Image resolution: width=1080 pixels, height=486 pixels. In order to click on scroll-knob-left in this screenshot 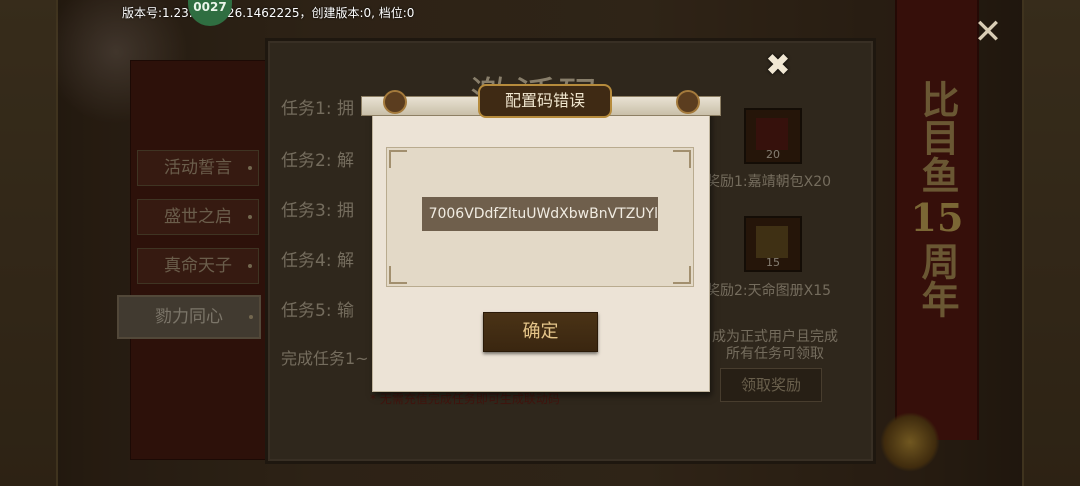, I will do `click(395, 102)`.